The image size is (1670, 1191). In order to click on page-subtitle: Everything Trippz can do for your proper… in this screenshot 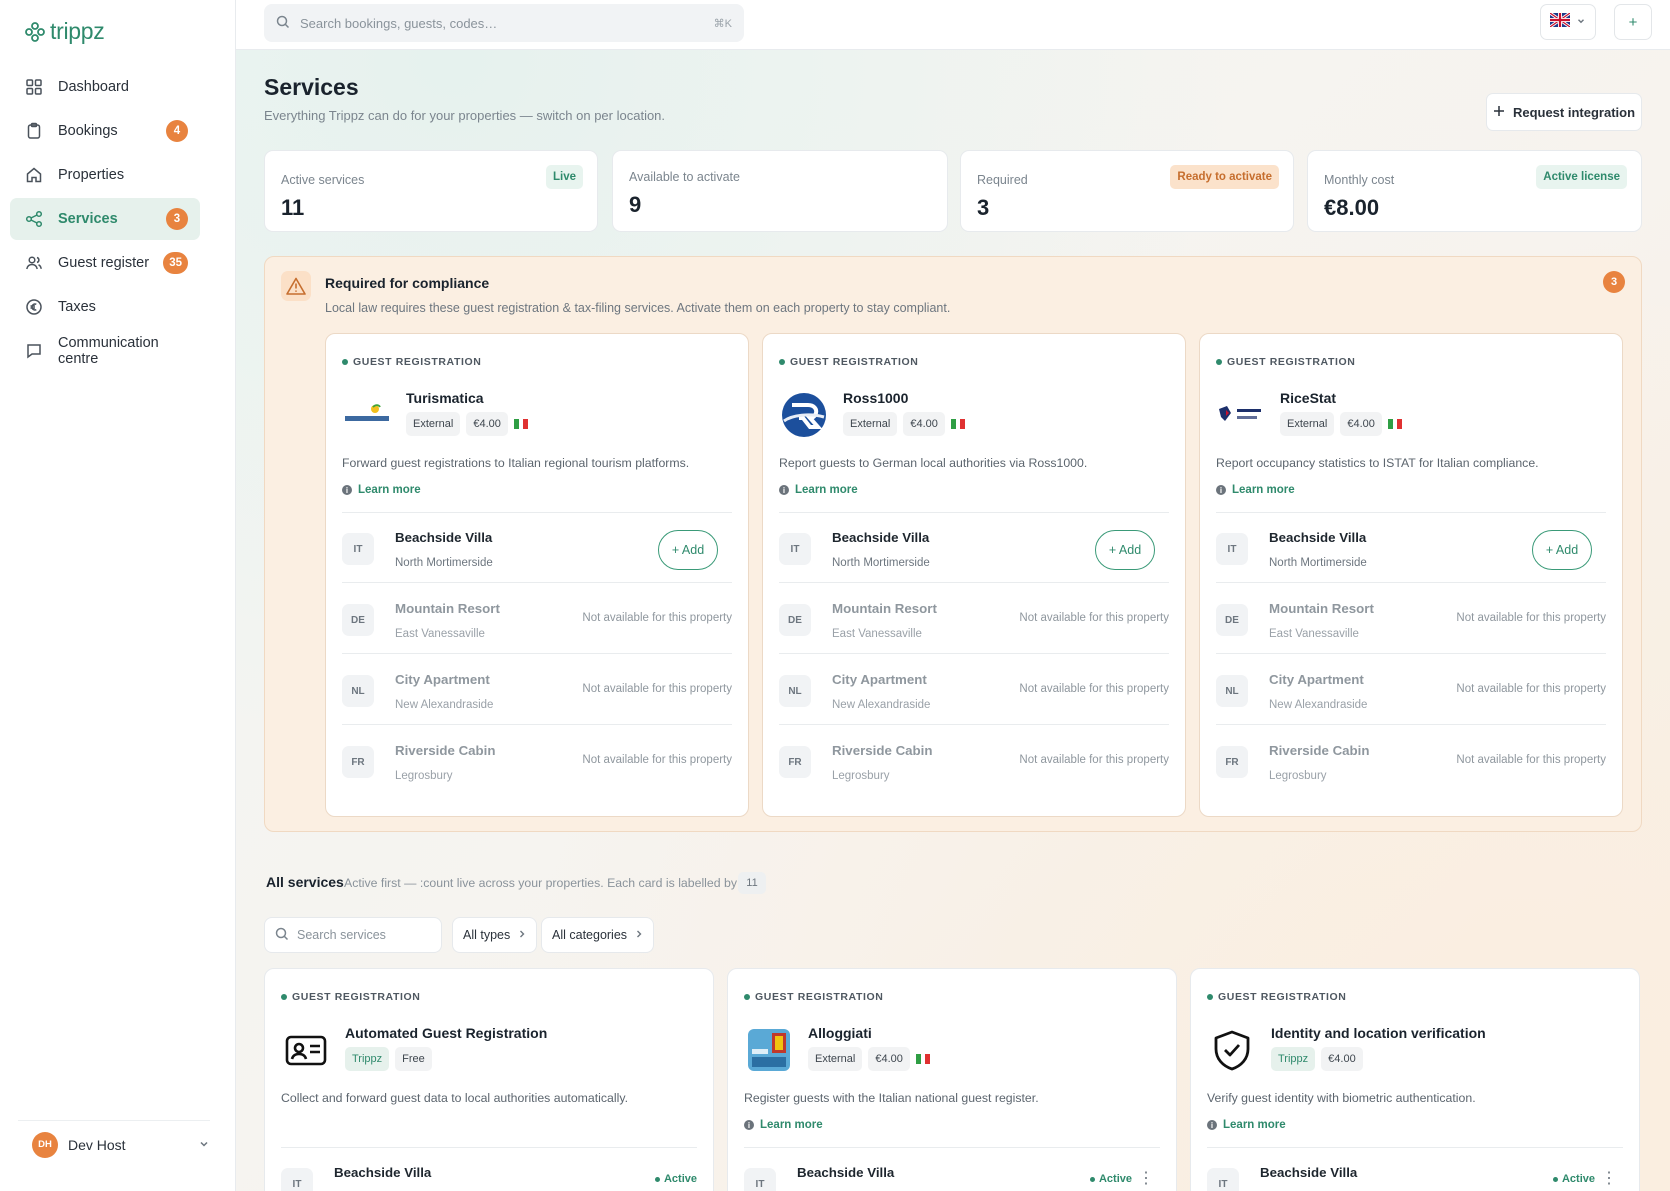, I will do `click(465, 115)`.